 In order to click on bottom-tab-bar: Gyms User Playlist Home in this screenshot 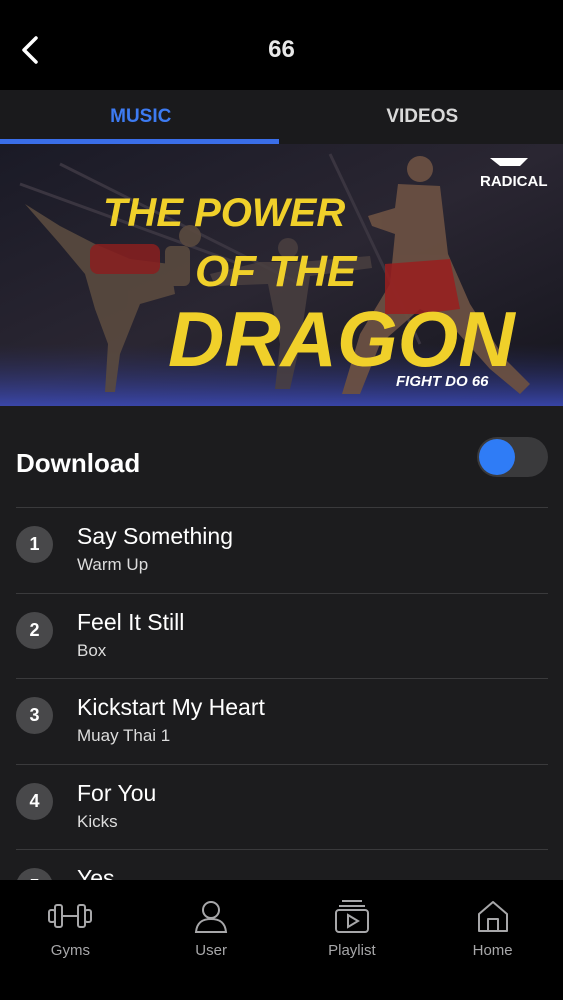, I will do `click(281, 940)`.